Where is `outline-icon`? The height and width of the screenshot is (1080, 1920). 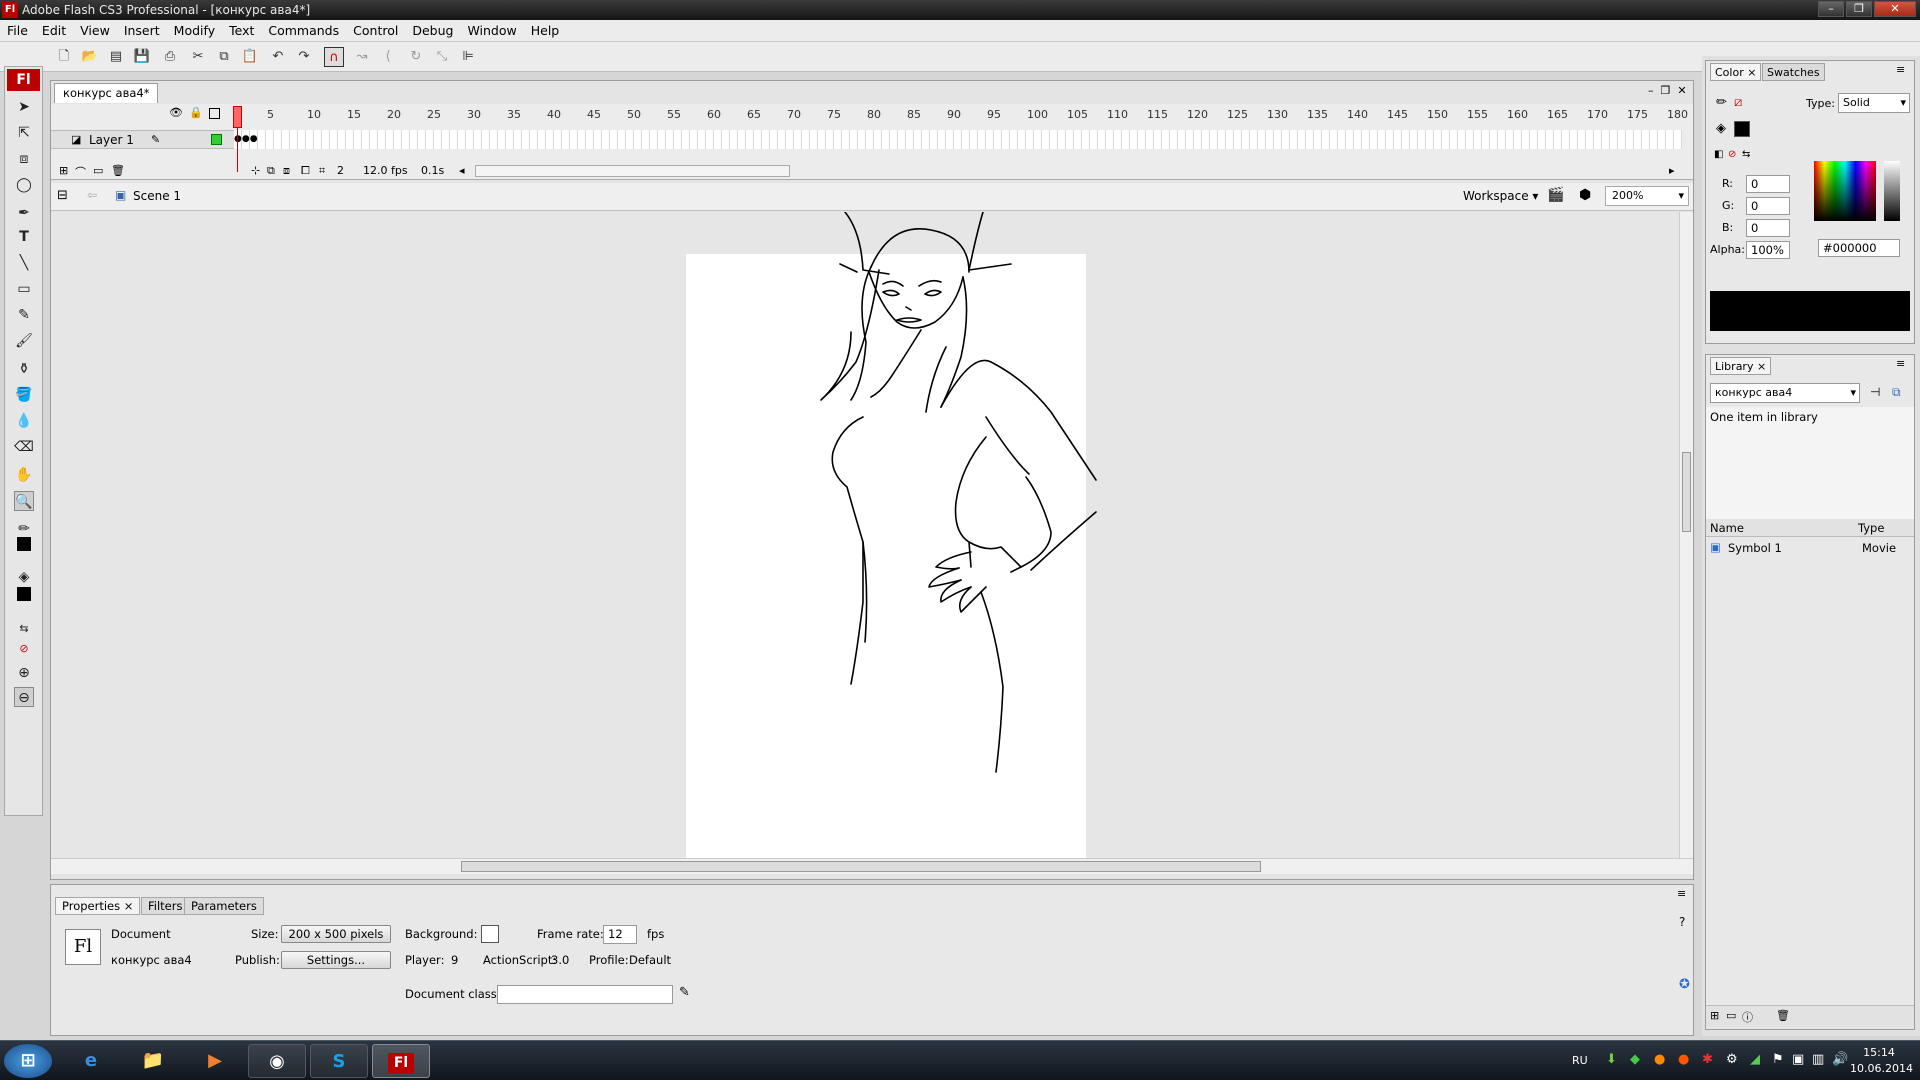
outline-icon is located at coordinates (214, 113).